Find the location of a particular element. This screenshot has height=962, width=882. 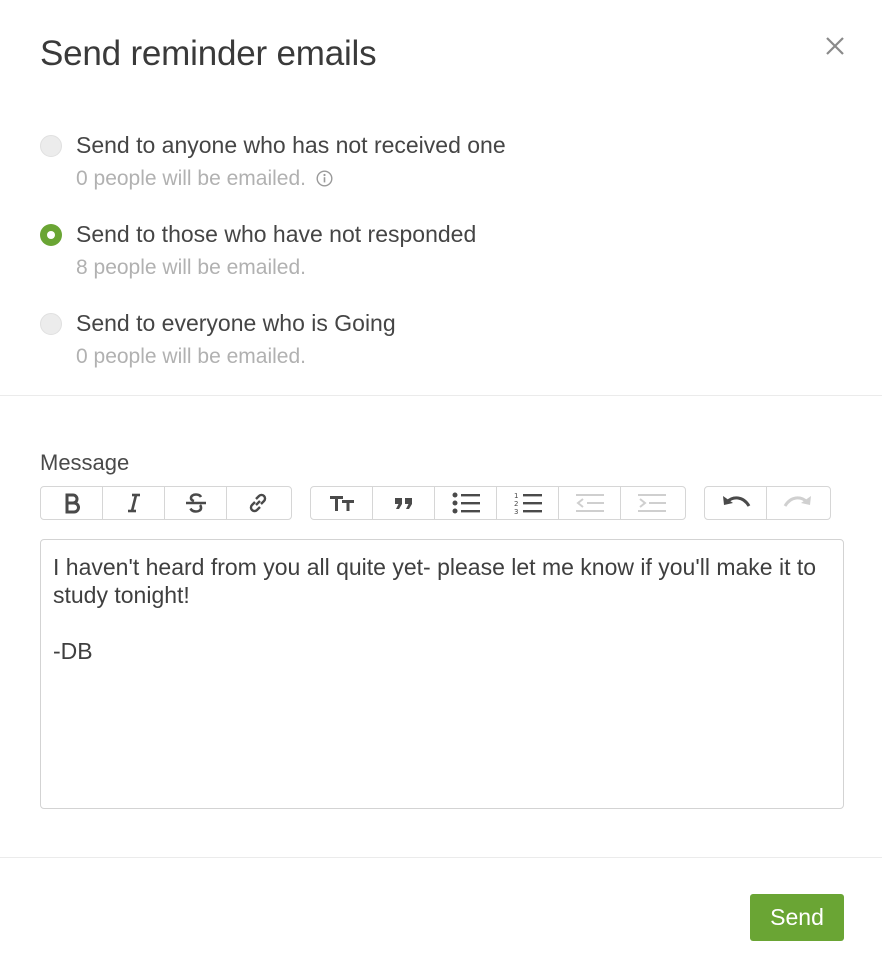

info-icon is located at coordinates (324, 178).